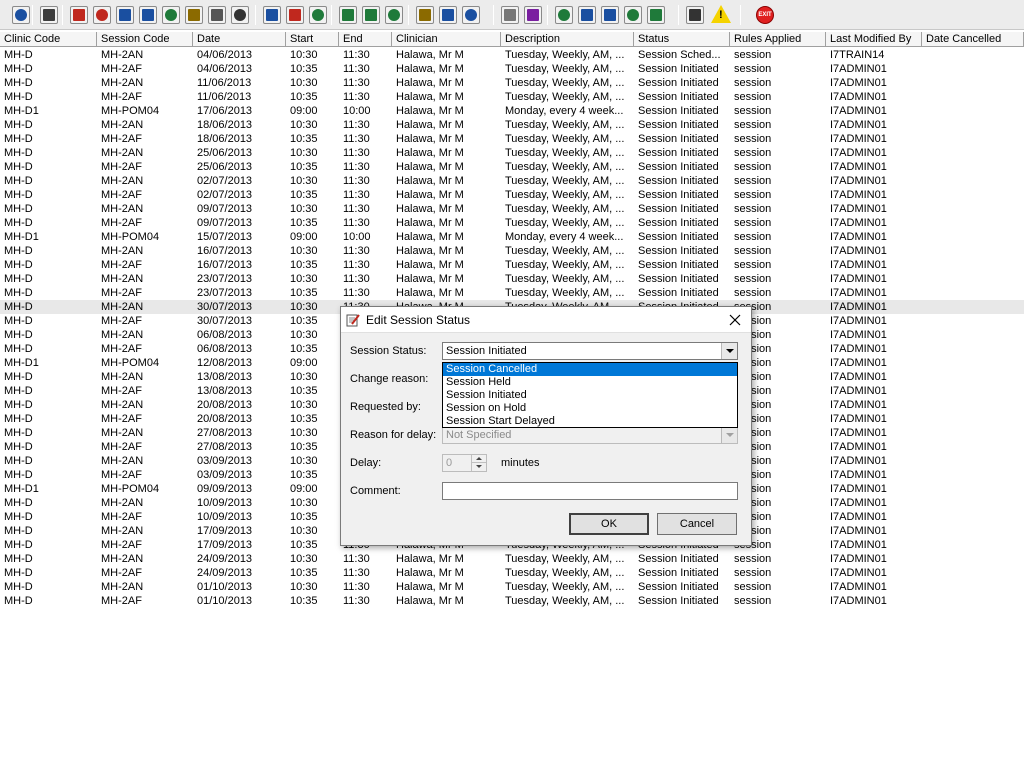  I want to click on column-header-session-code: Session Code, so click(145, 39).